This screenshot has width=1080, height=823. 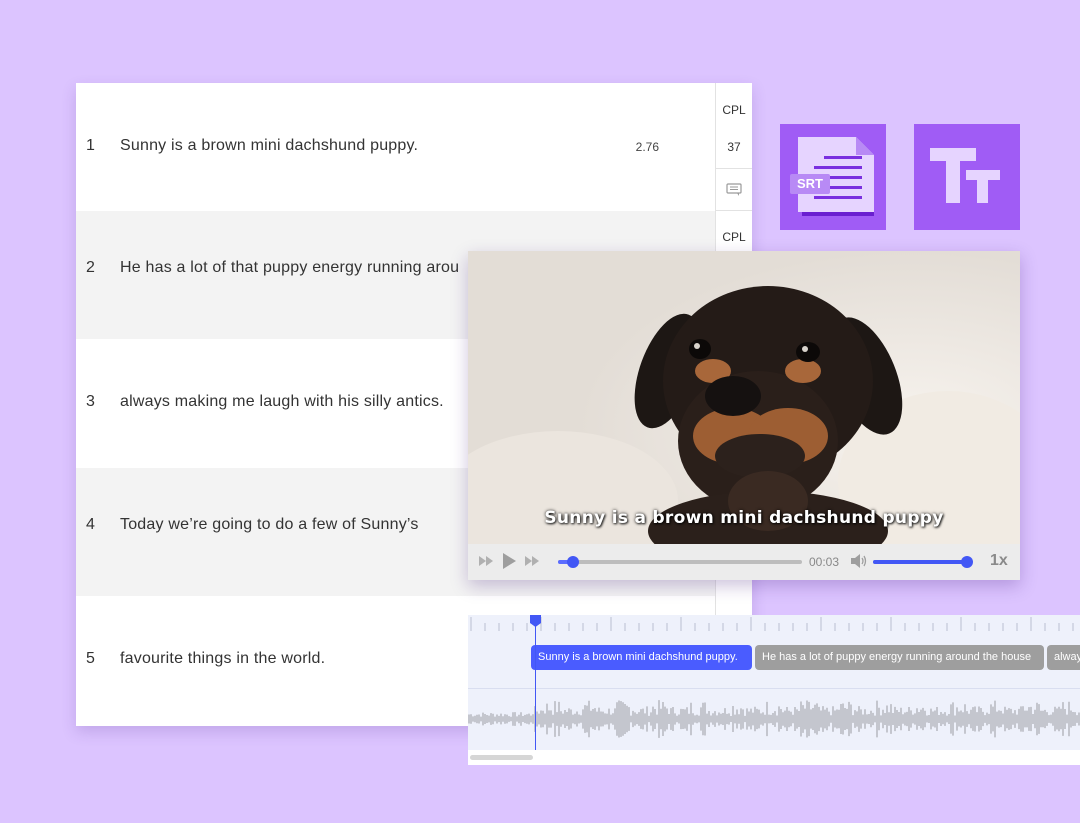 What do you see at coordinates (810, 184) in the screenshot?
I see `srt-label: SRT` at bounding box center [810, 184].